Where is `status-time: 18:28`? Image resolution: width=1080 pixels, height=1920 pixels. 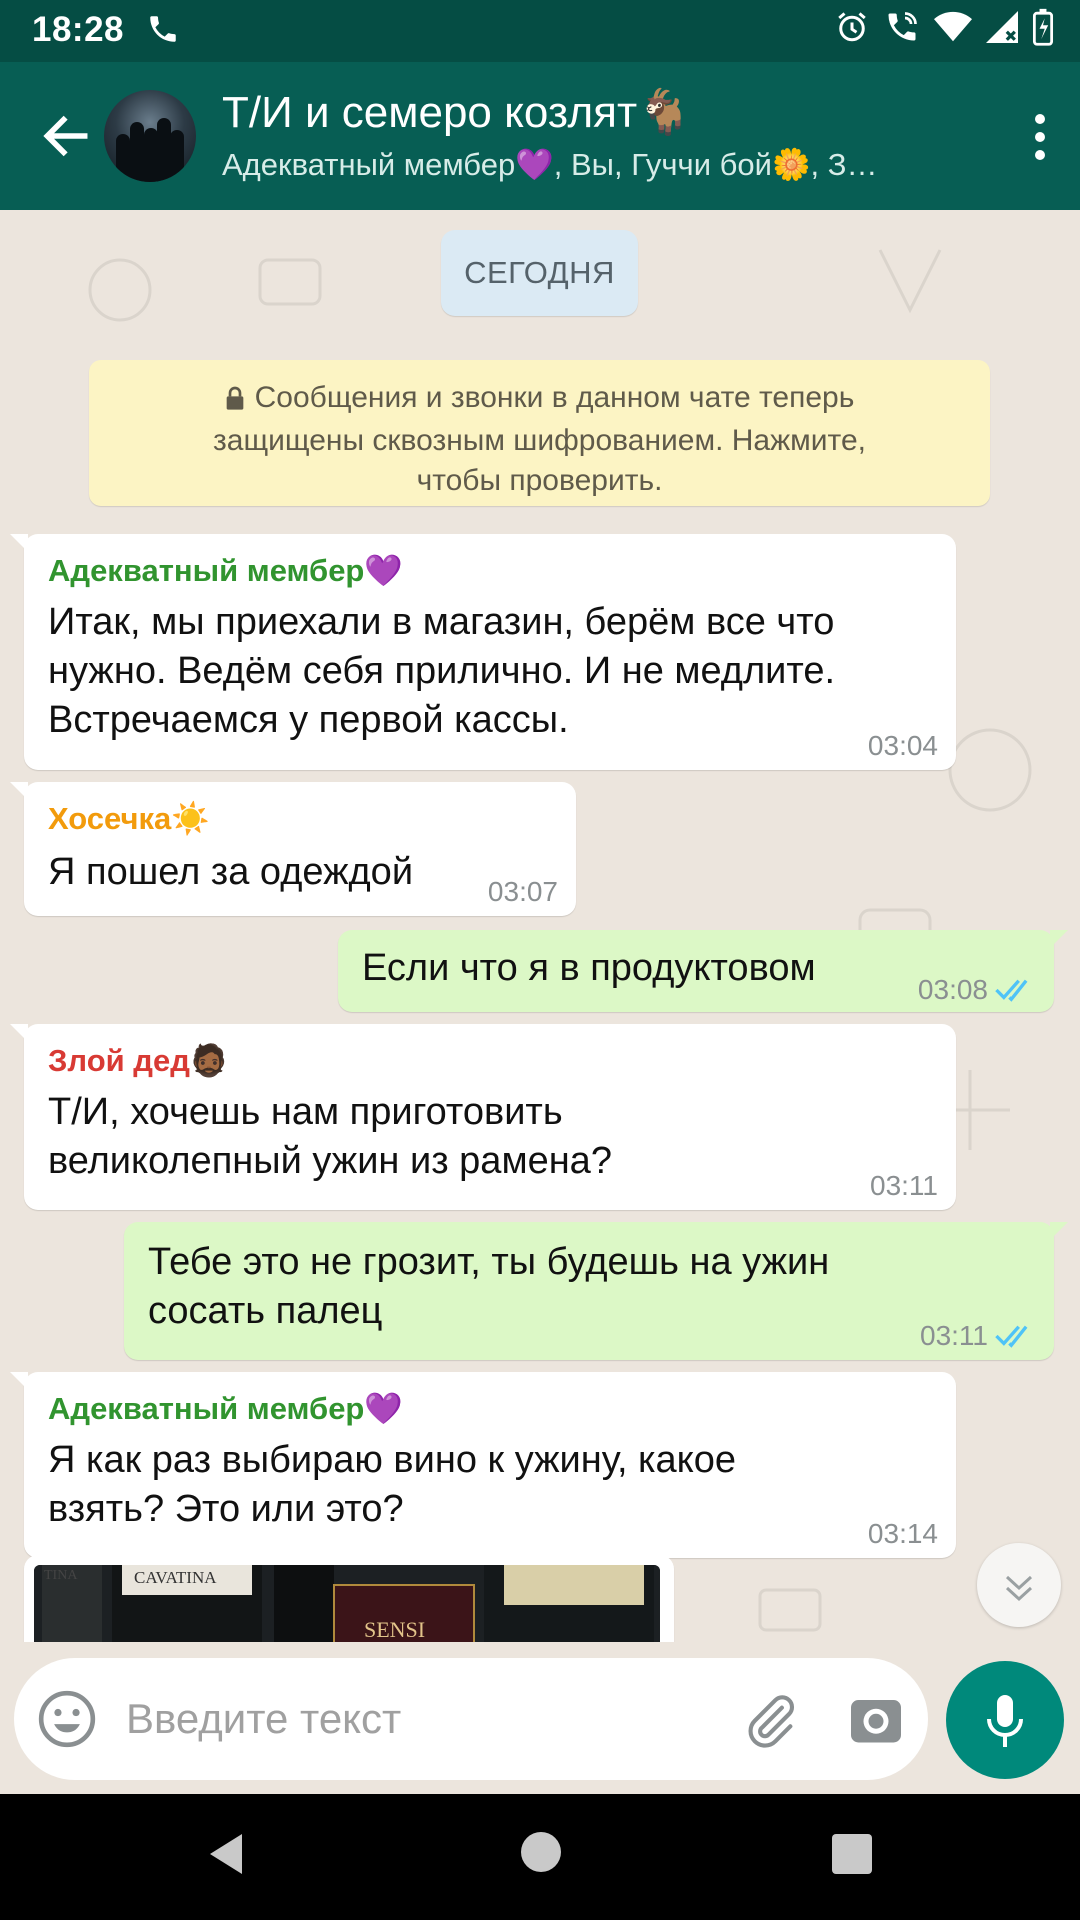
status-time: 18:28 is located at coordinates (78, 29).